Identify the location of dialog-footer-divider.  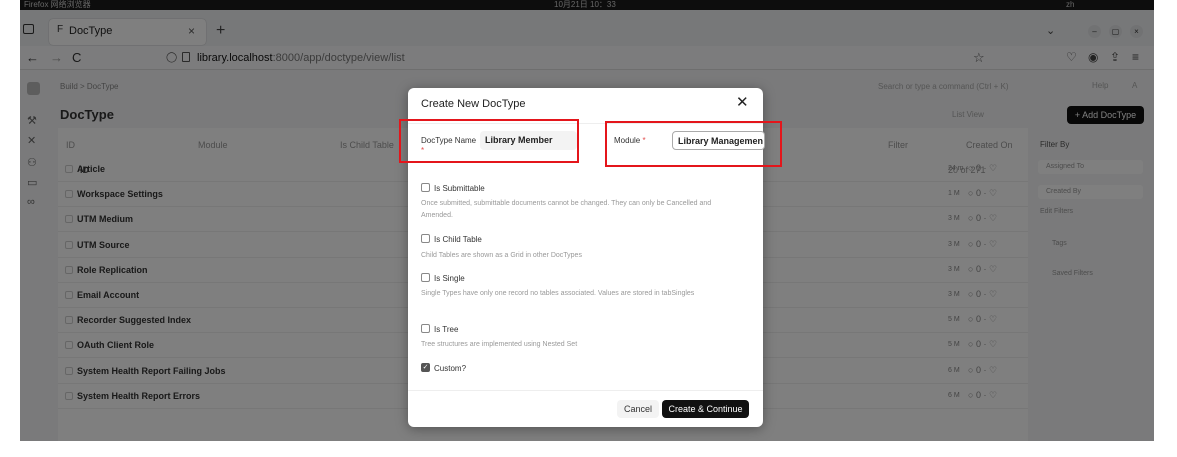
(585, 390).